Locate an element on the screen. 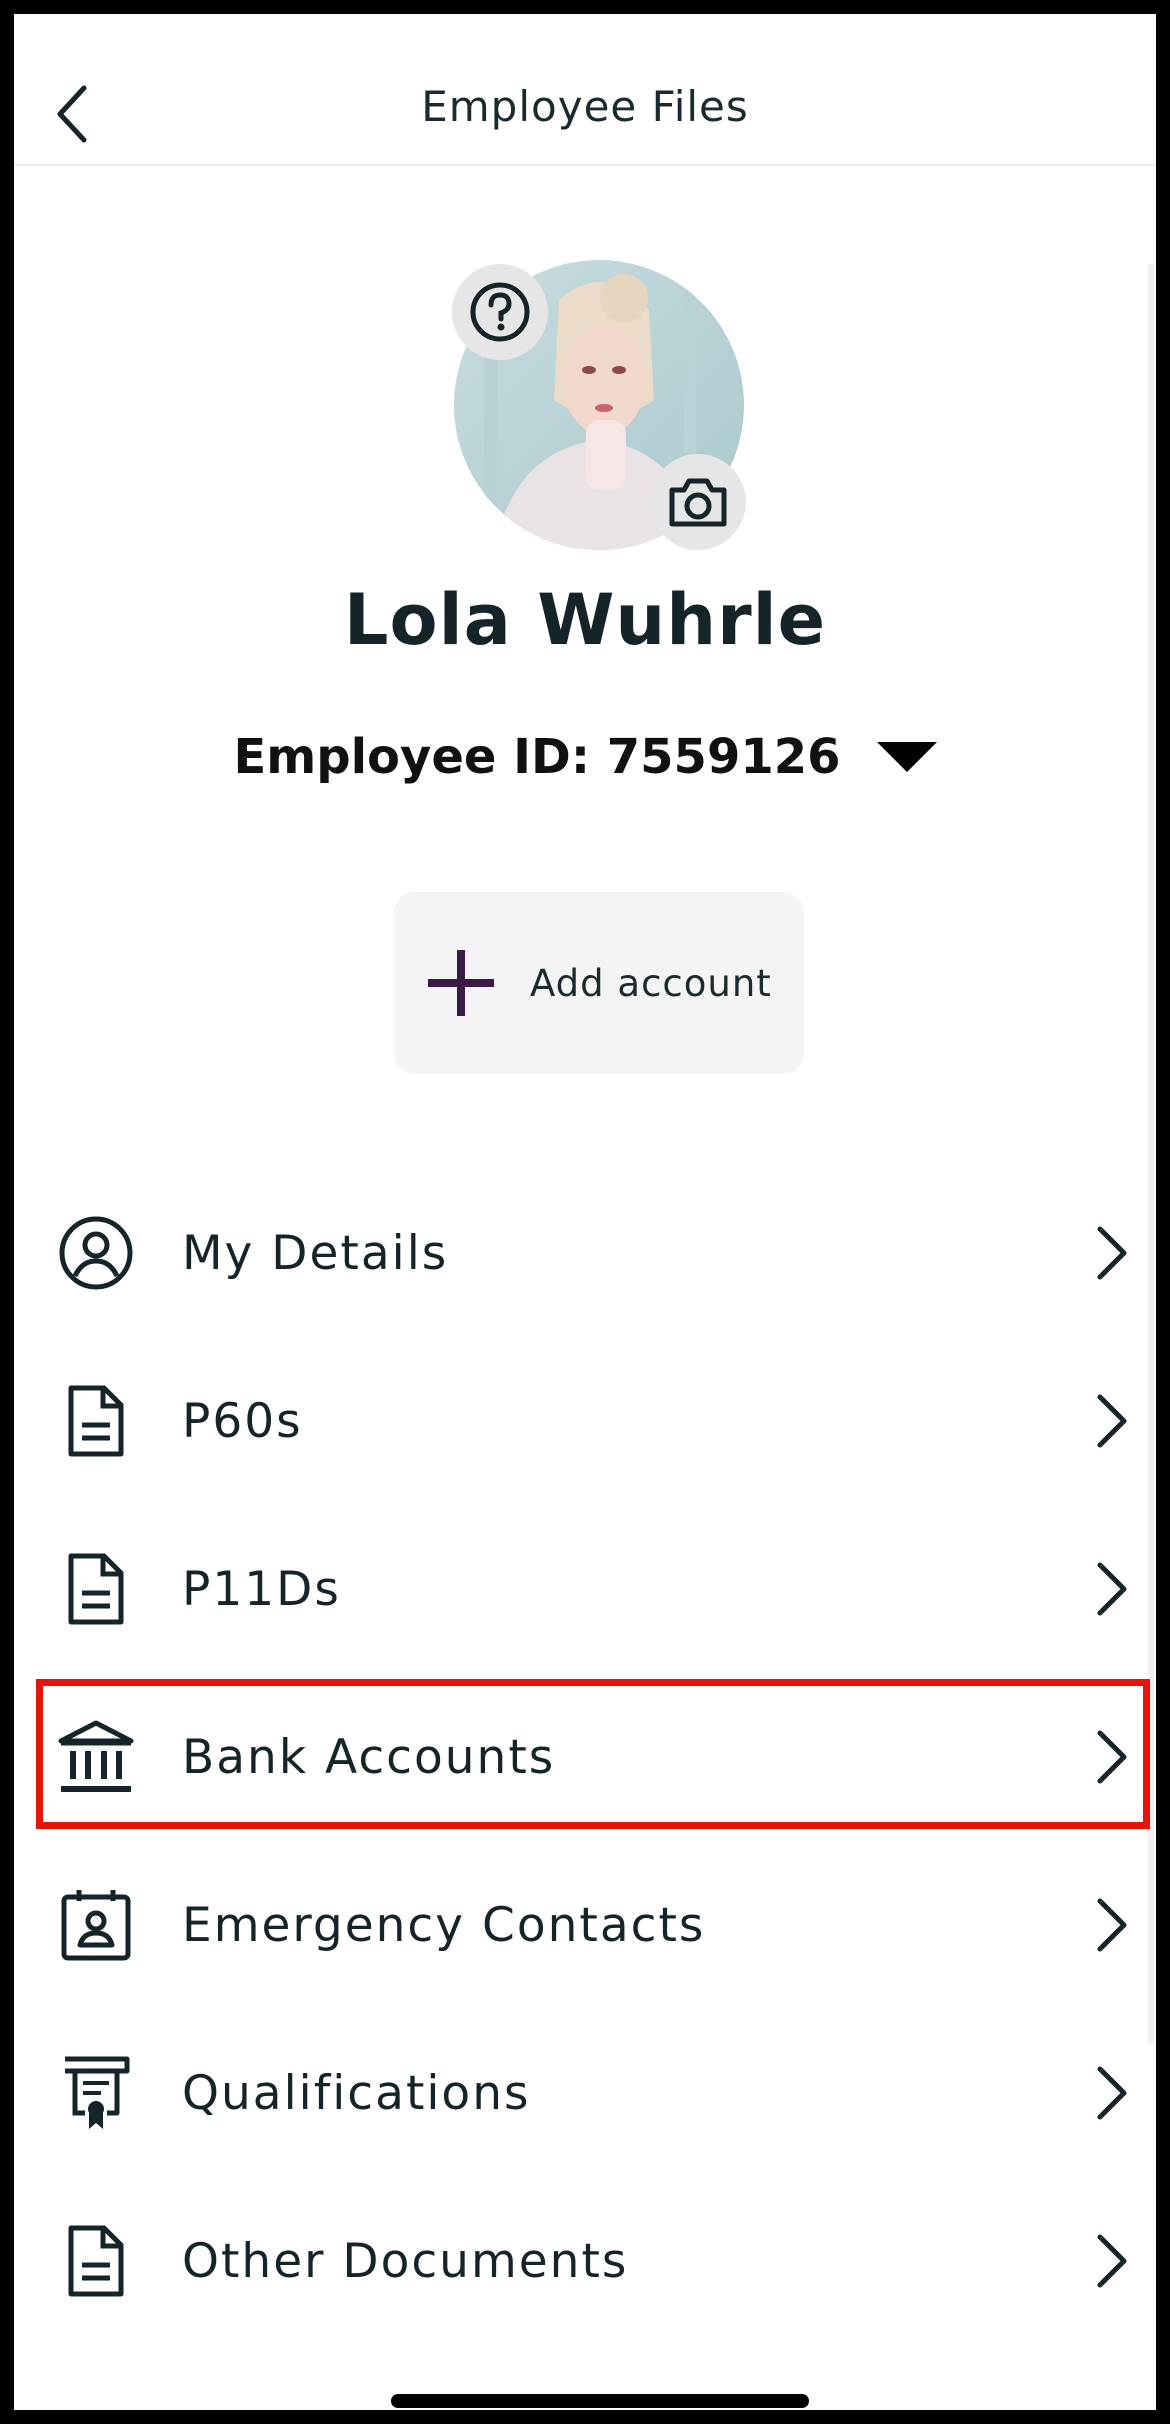 The height and width of the screenshot is (2424, 1170). menu-item-label: Emergency Contacts is located at coordinates (444, 1925).